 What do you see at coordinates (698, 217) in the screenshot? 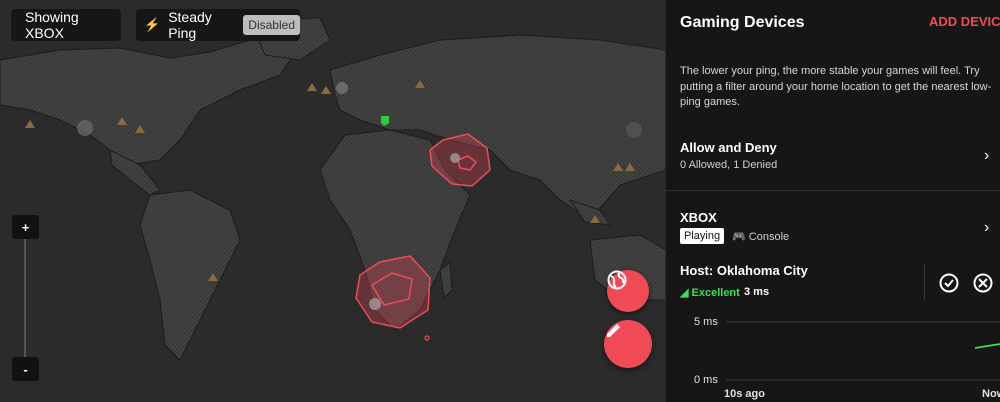
I see `device-name: XBOX` at bounding box center [698, 217].